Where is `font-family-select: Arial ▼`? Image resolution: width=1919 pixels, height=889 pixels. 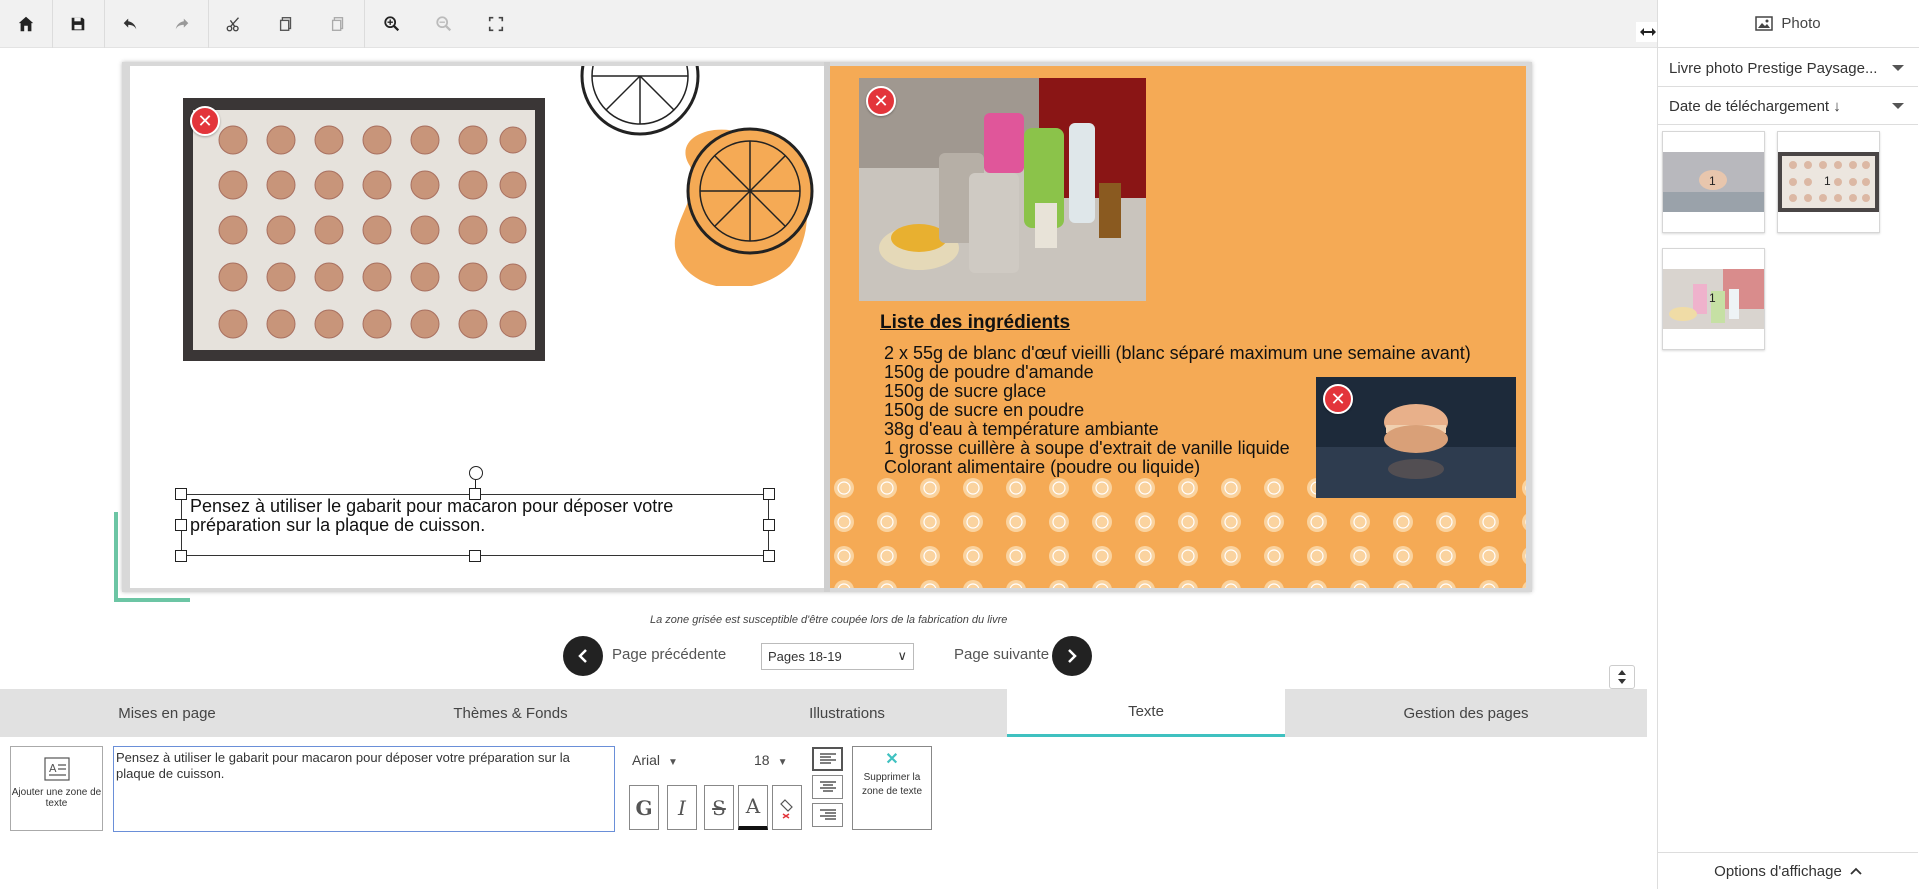 font-family-select: Arial ▼ is located at coordinates (655, 760).